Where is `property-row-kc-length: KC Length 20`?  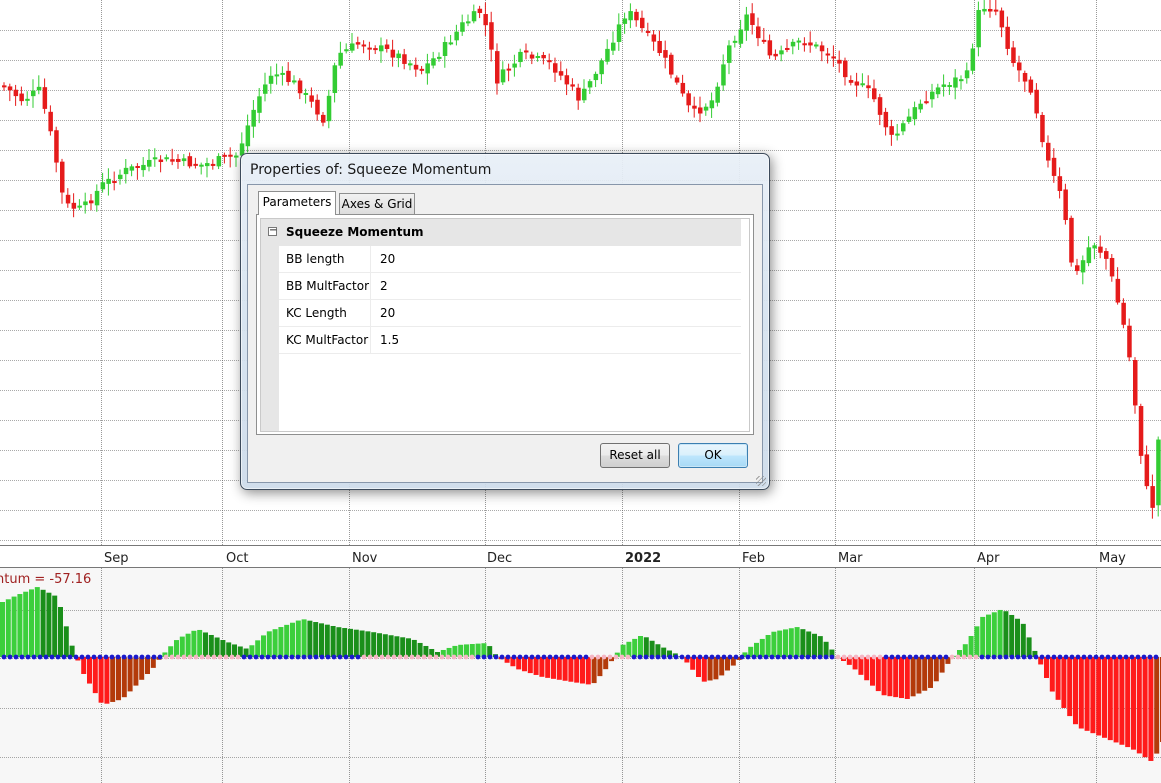
property-row-kc-length: KC Length 20 is located at coordinates (501, 313).